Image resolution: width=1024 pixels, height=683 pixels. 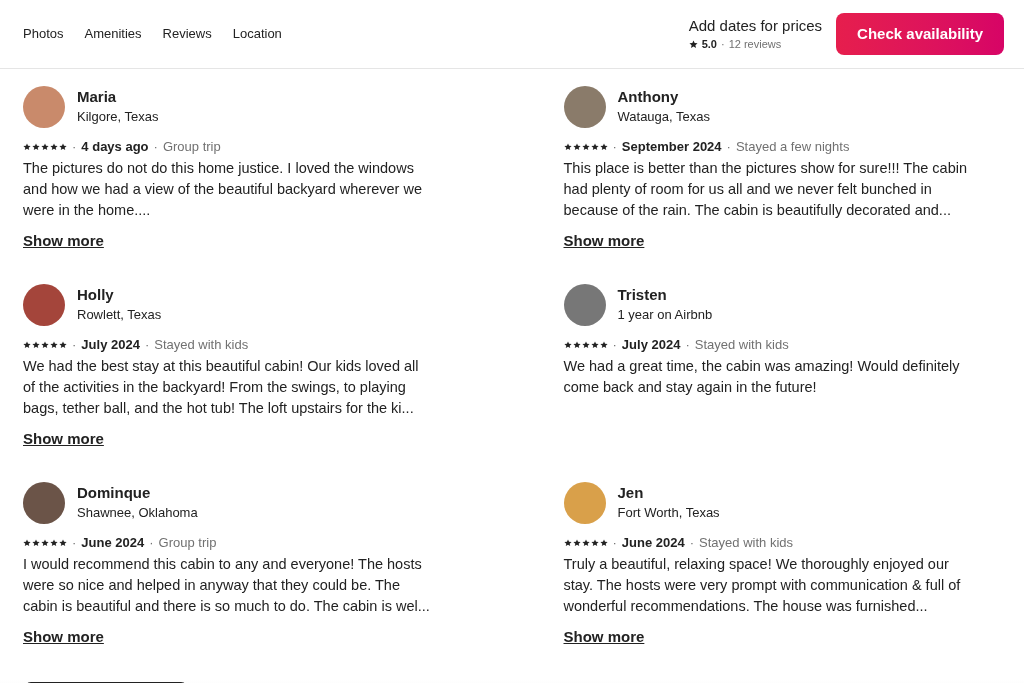 I want to click on reviewer-location: Rowlett, Texas, so click(x=119, y=315).